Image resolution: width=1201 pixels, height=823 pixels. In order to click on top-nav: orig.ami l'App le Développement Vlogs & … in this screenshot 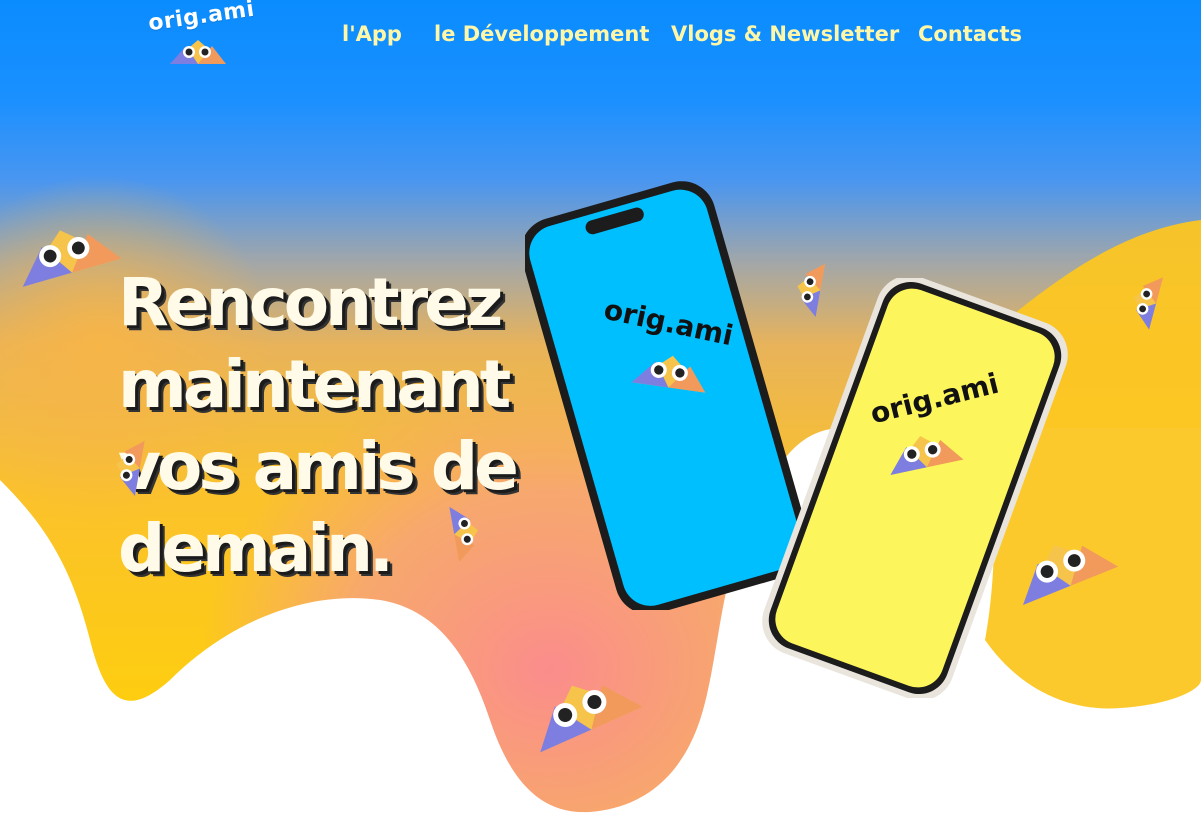, I will do `click(600, 40)`.